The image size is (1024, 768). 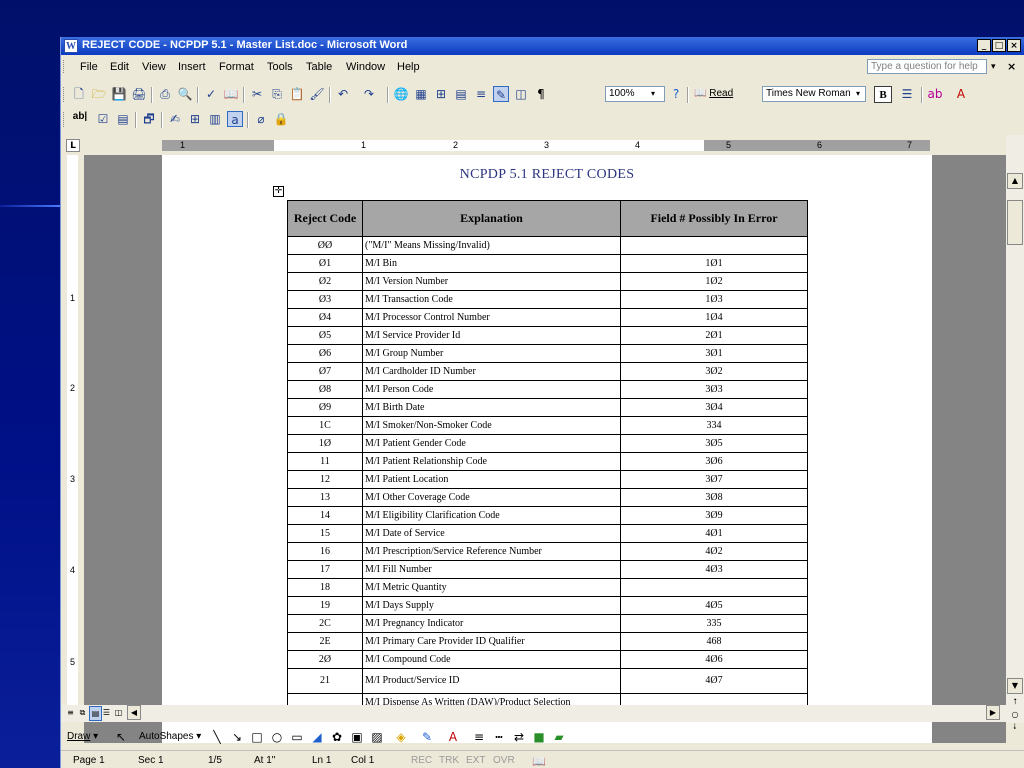 What do you see at coordinates (401, 94) in the screenshot?
I see `hyperlink-icon: 🌐` at bounding box center [401, 94].